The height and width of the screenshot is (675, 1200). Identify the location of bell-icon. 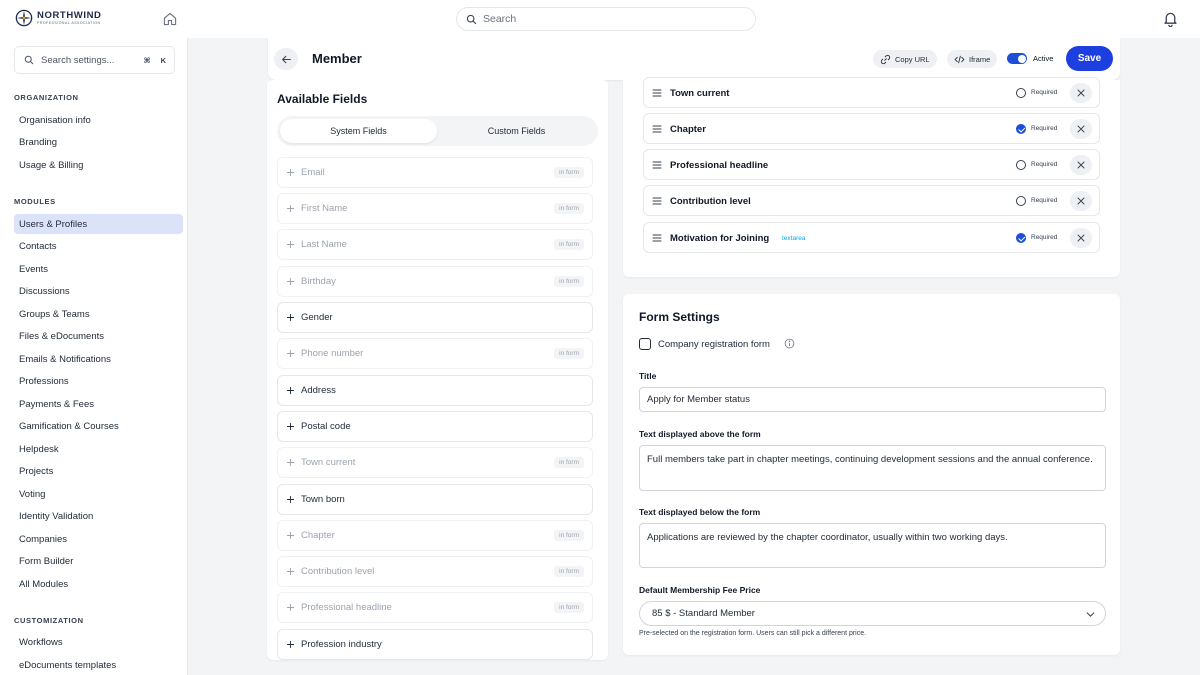
(1170, 18).